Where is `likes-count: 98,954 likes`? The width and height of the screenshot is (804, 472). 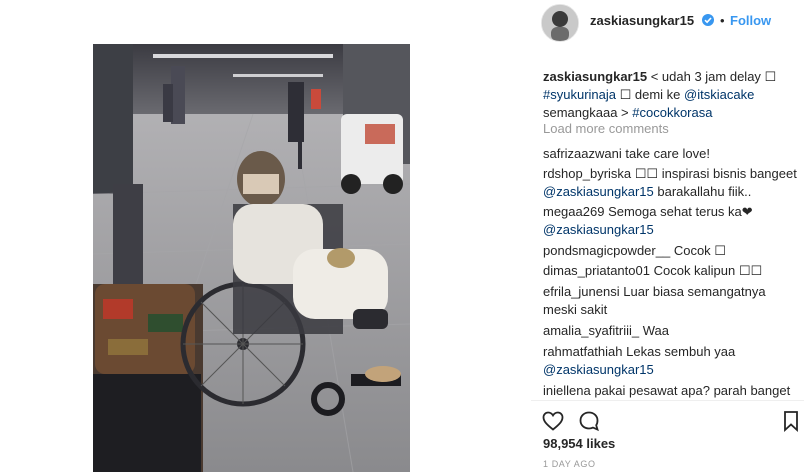 likes-count: 98,954 likes is located at coordinates (579, 443).